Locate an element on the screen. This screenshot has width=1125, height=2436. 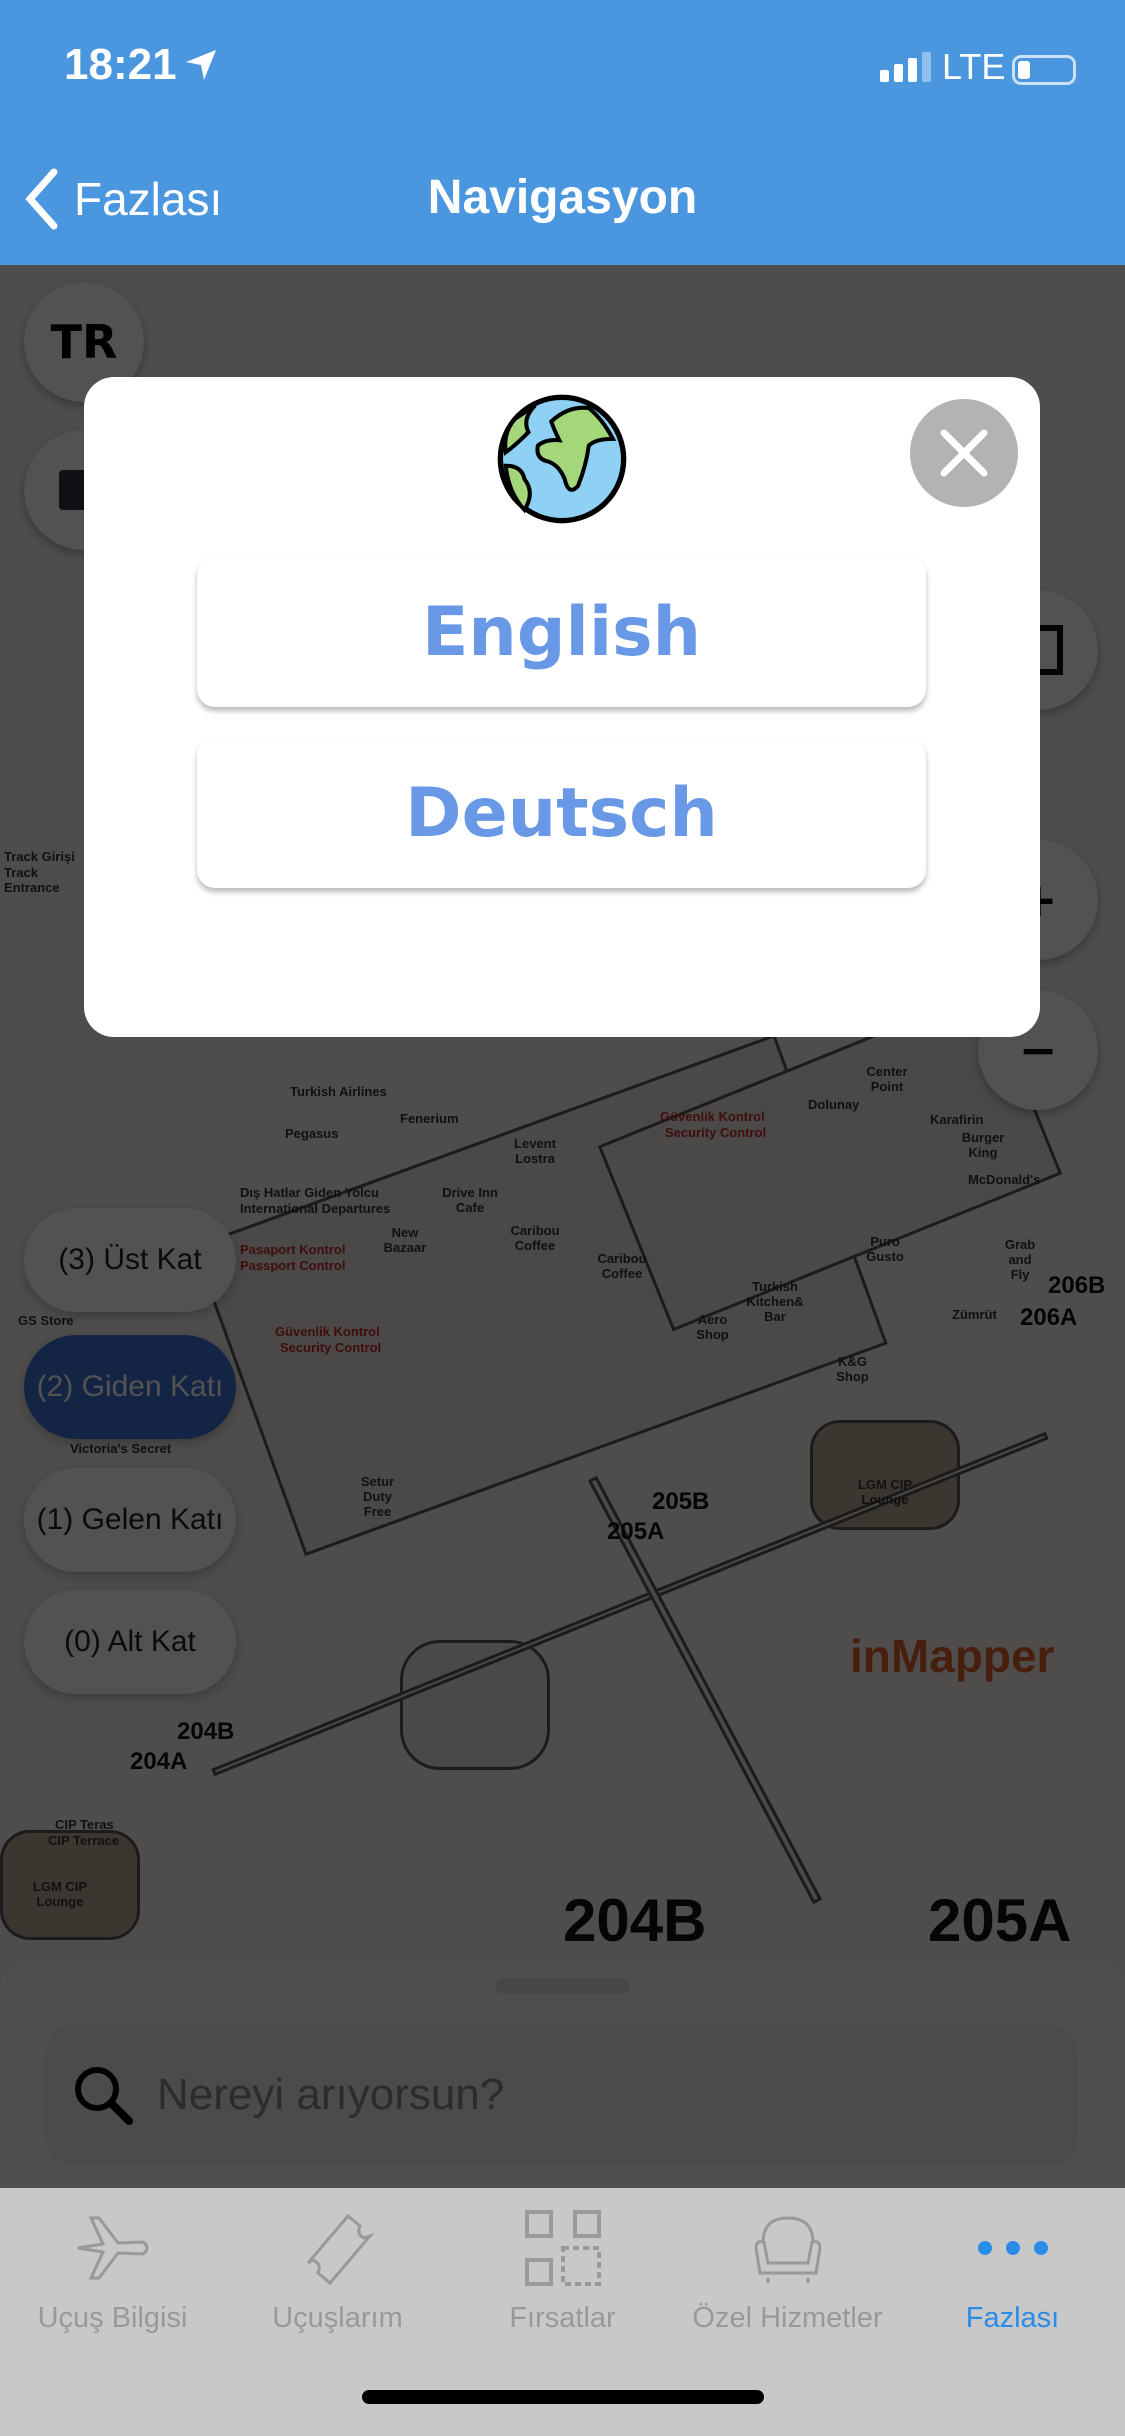
map-label: Turkish Kitchen& Bar is located at coordinates (775, 1301).